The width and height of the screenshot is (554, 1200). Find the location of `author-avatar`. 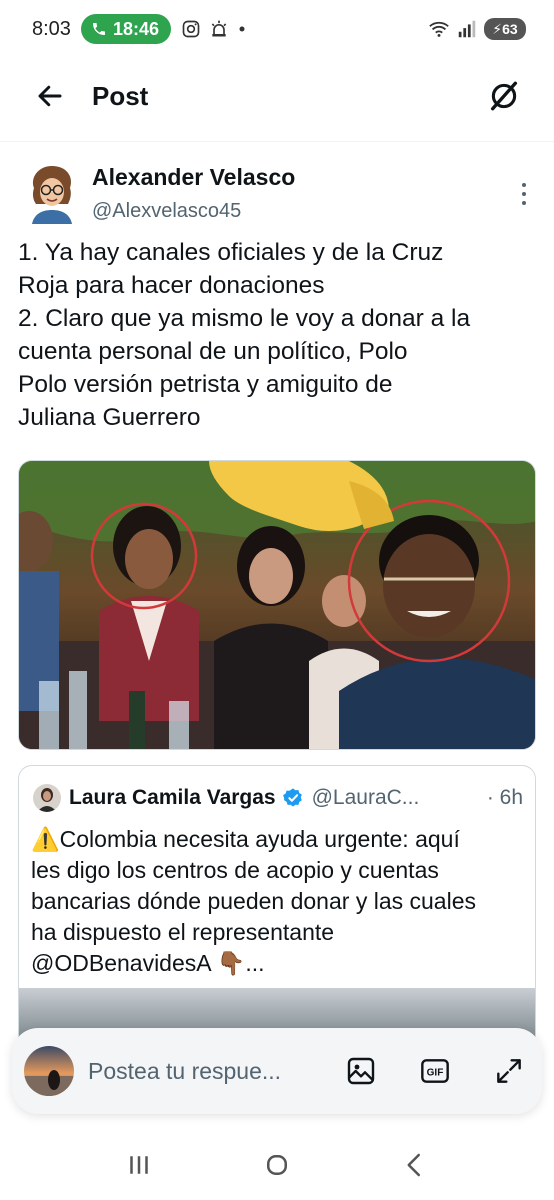

author-avatar is located at coordinates (52, 193).